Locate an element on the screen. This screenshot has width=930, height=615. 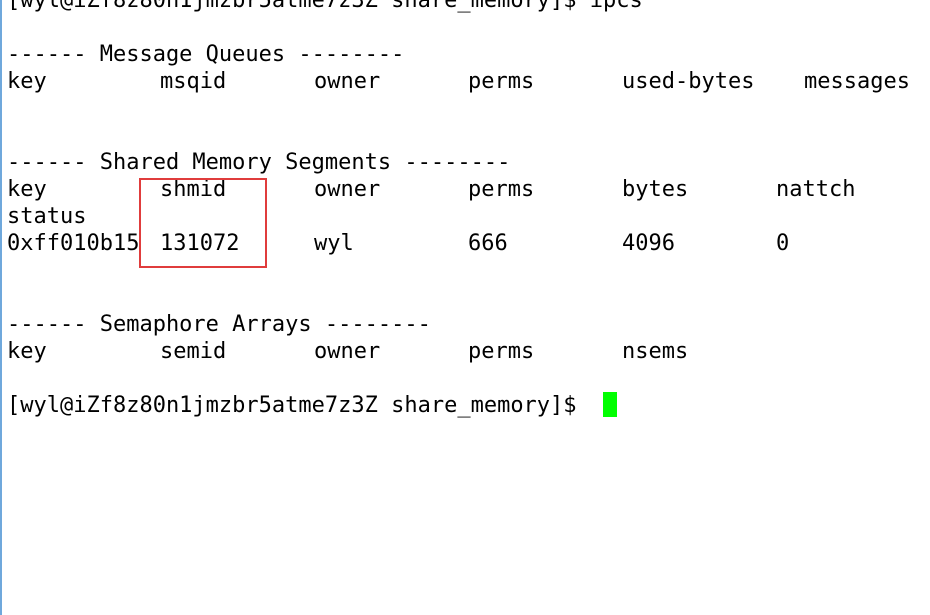
message-queues-header: ------ Message Queues -------- is located at coordinates (206, 54).